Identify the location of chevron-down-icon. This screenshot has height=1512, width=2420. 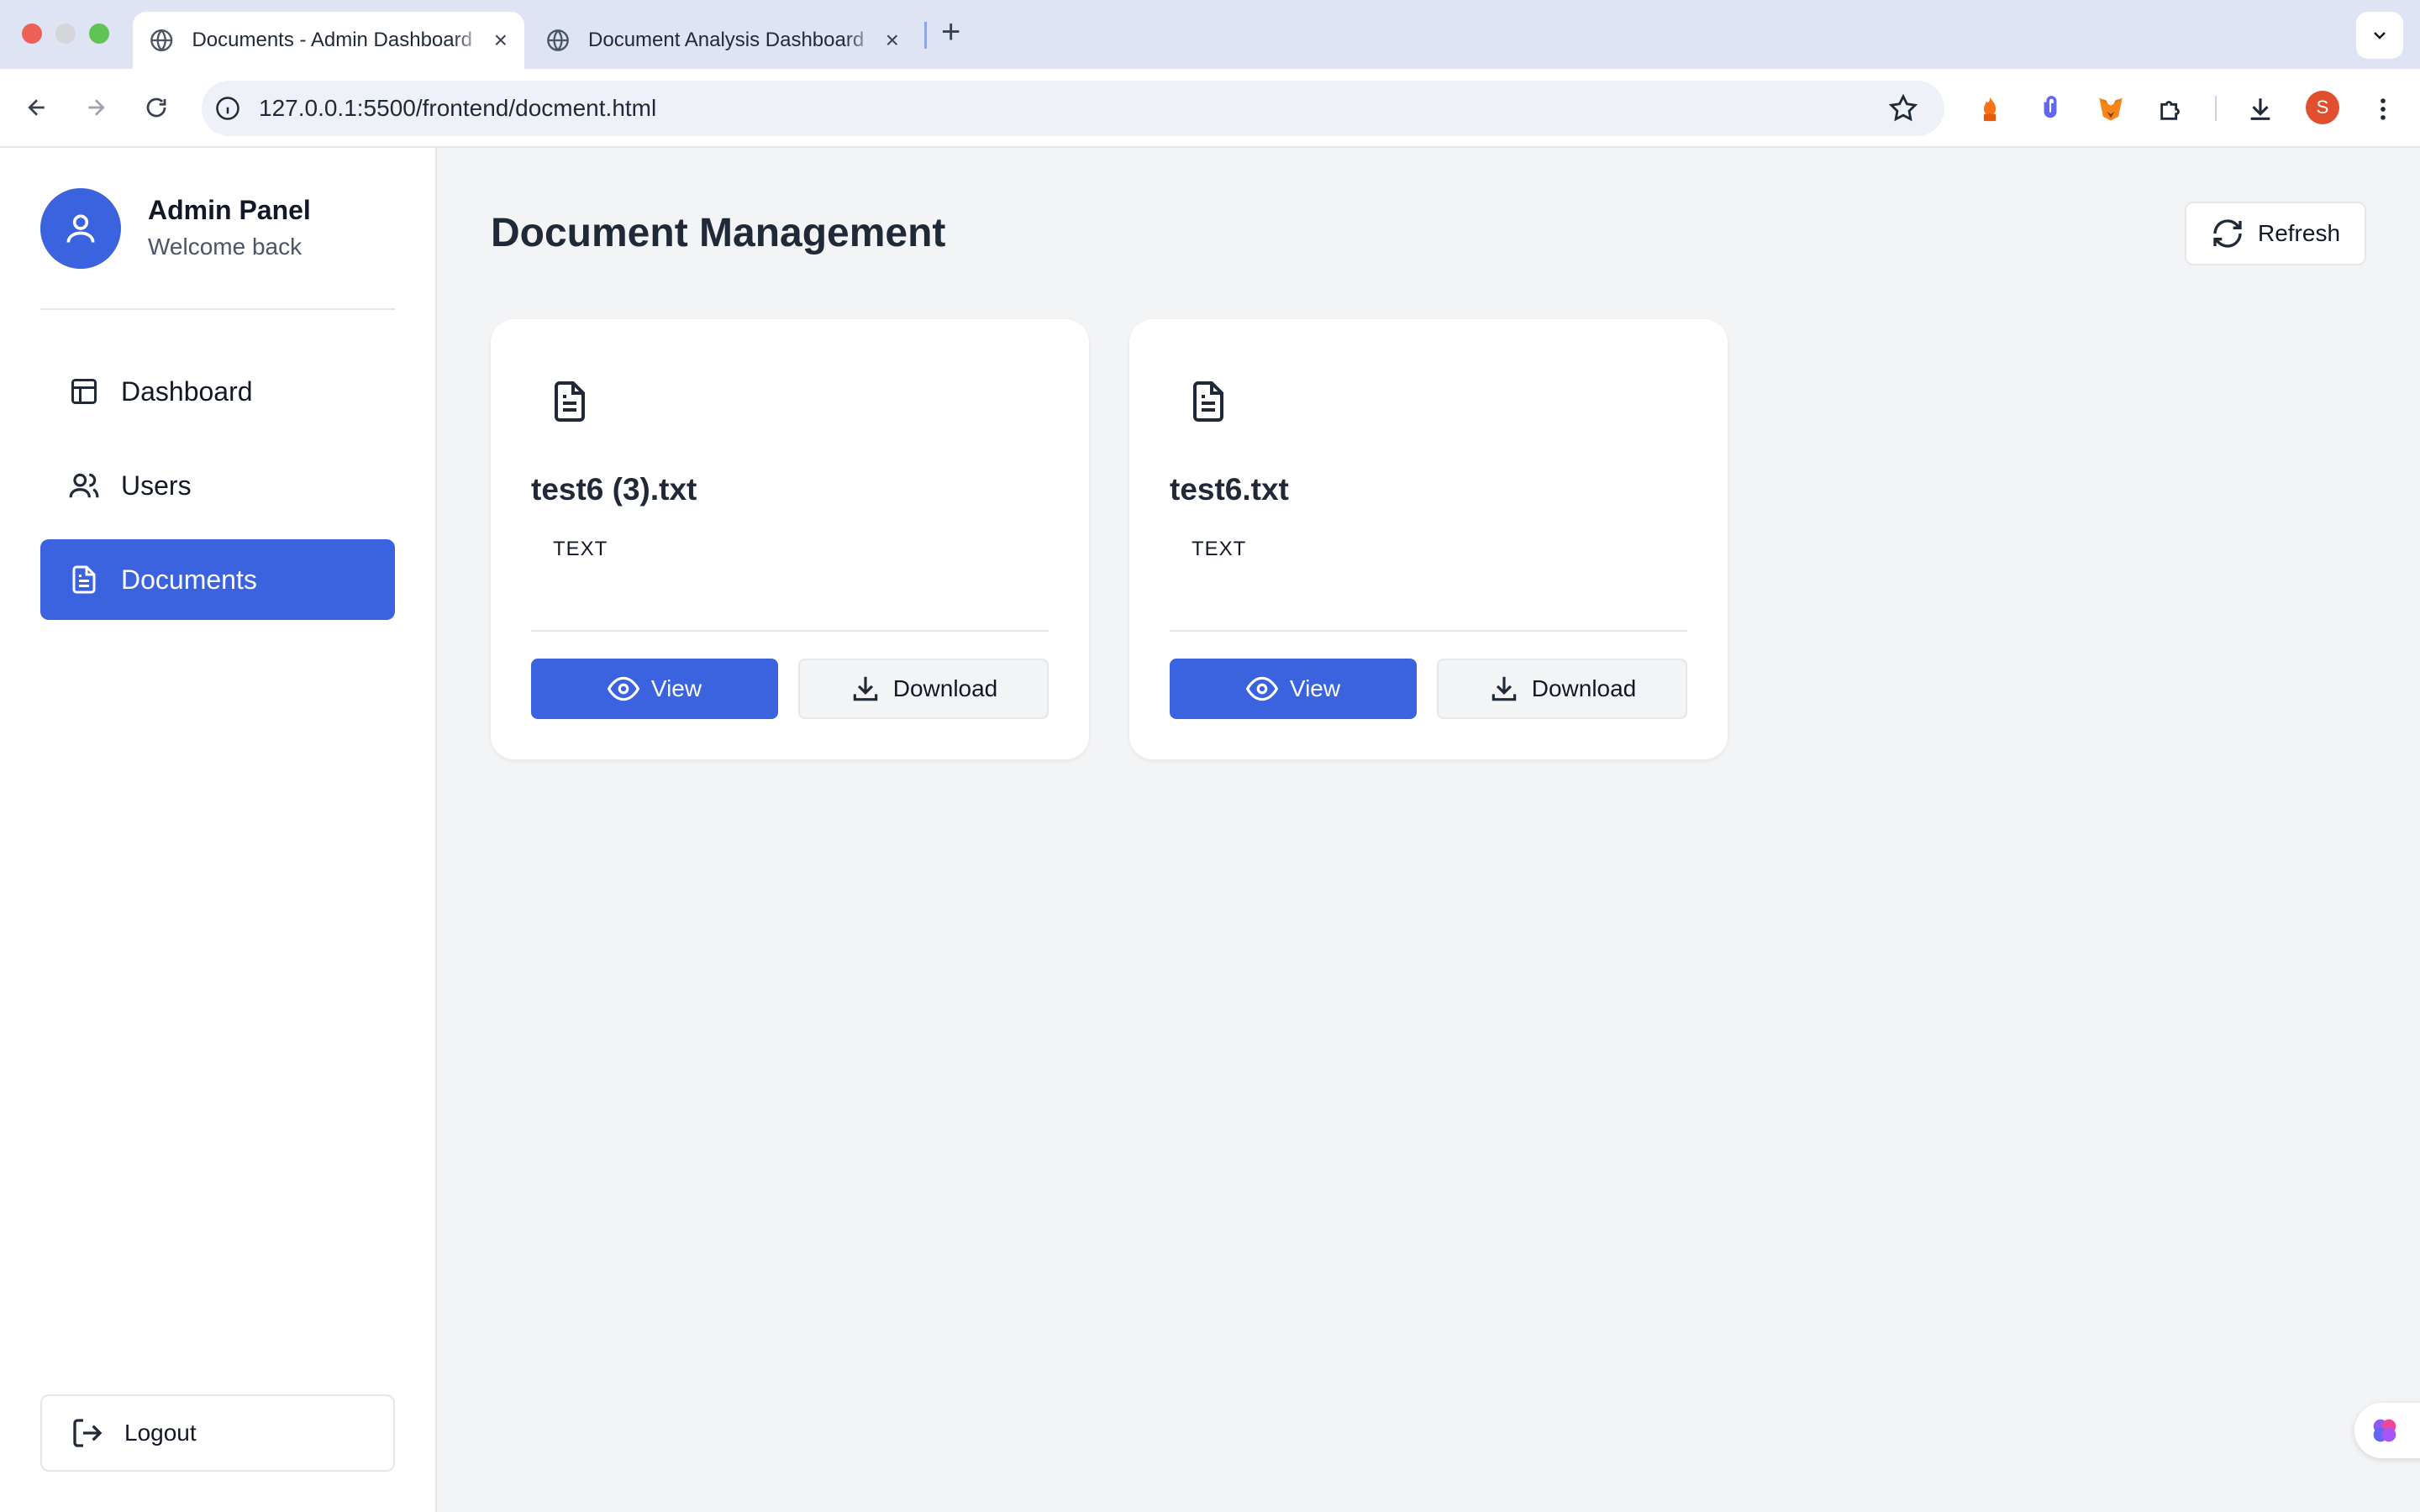
(2380, 35).